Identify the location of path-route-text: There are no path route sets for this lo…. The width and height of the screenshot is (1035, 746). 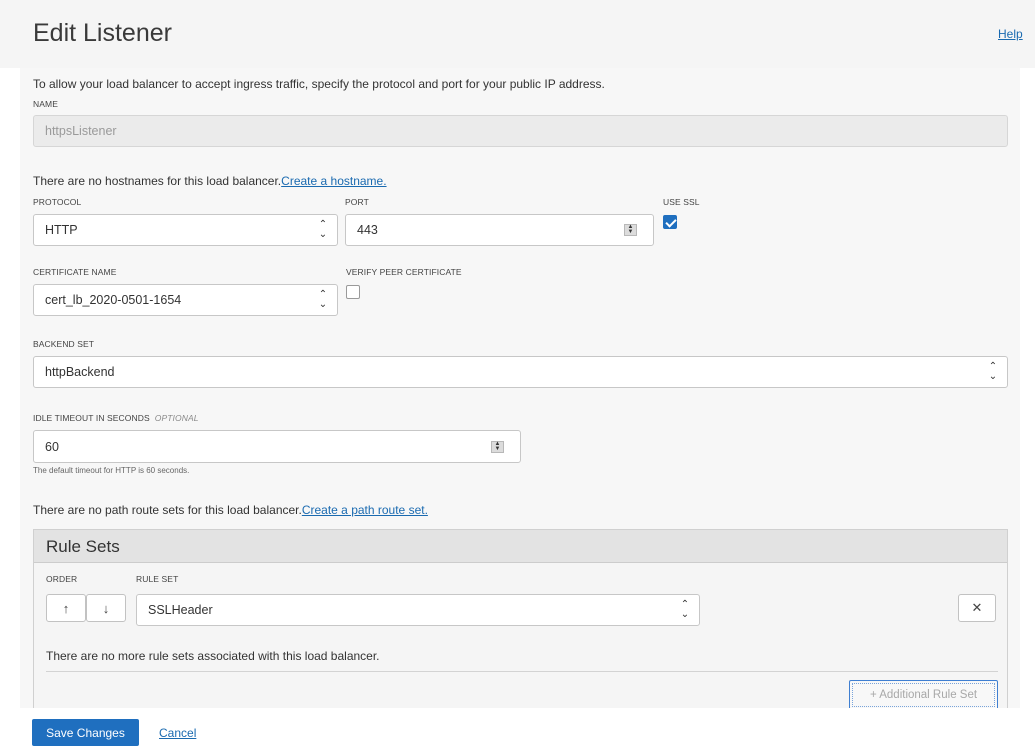
(167, 510).